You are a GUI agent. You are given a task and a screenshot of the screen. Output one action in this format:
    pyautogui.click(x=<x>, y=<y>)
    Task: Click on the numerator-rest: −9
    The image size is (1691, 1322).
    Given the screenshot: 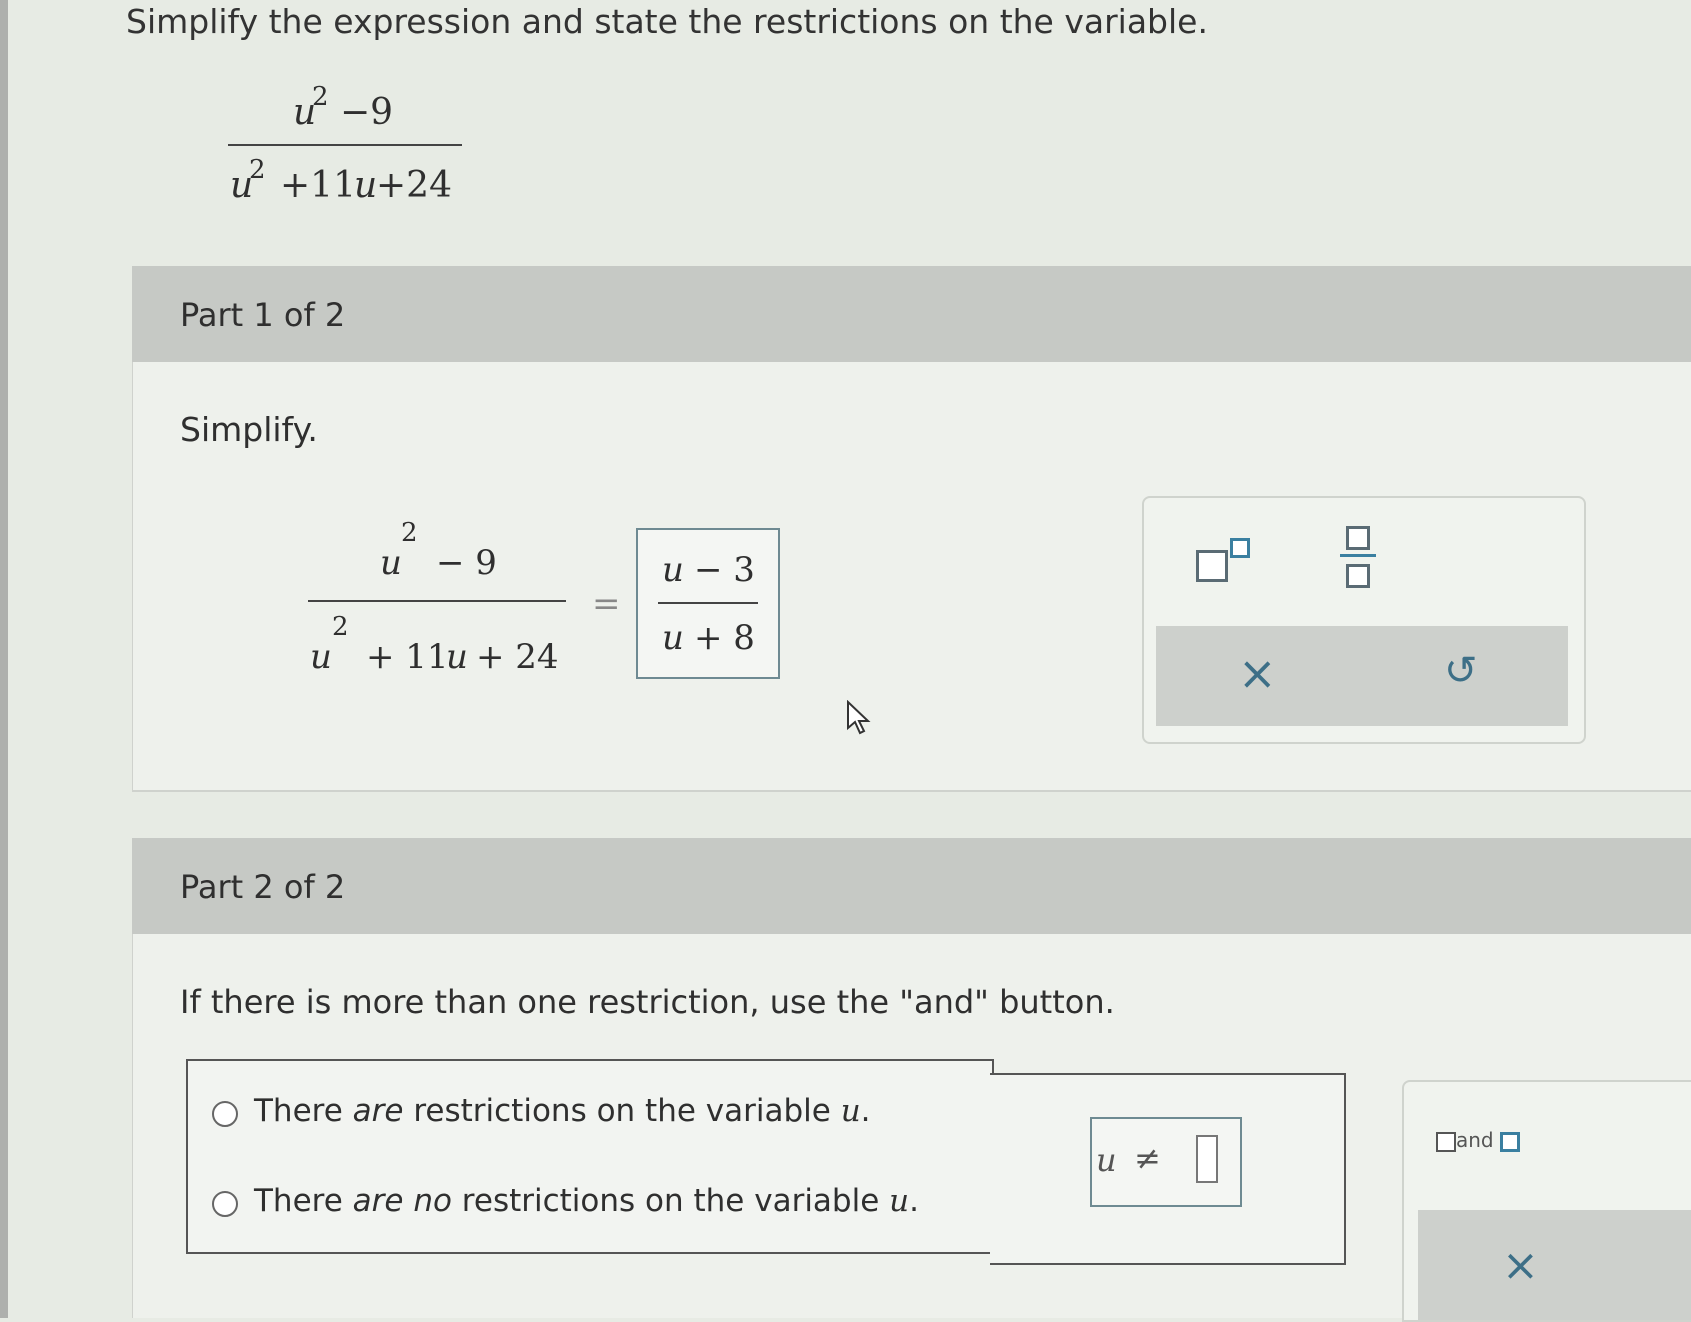 What is the action you would take?
    pyautogui.click(x=367, y=112)
    